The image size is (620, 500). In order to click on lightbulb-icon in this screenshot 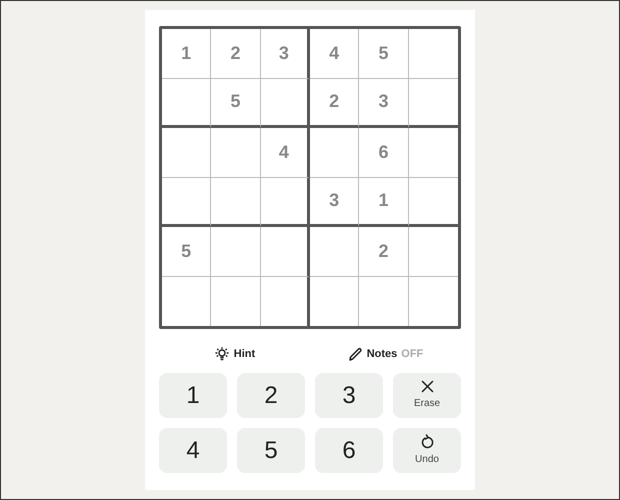, I will do `click(222, 354)`.